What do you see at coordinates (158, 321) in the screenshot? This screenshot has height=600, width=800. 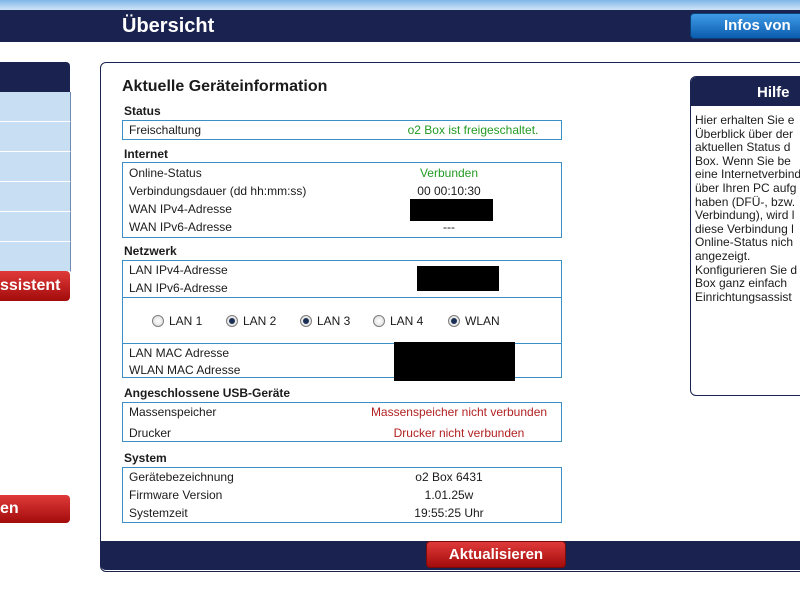 I see `radio-lan1-indicator` at bounding box center [158, 321].